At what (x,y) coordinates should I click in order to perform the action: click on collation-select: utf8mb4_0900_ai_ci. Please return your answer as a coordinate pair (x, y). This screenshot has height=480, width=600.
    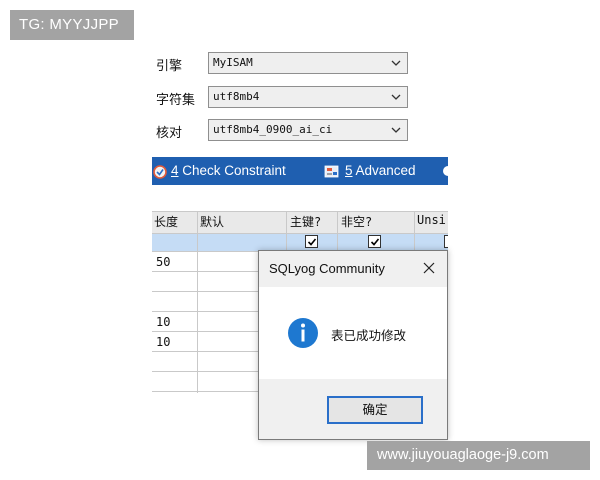
    Looking at the image, I should click on (308, 130).